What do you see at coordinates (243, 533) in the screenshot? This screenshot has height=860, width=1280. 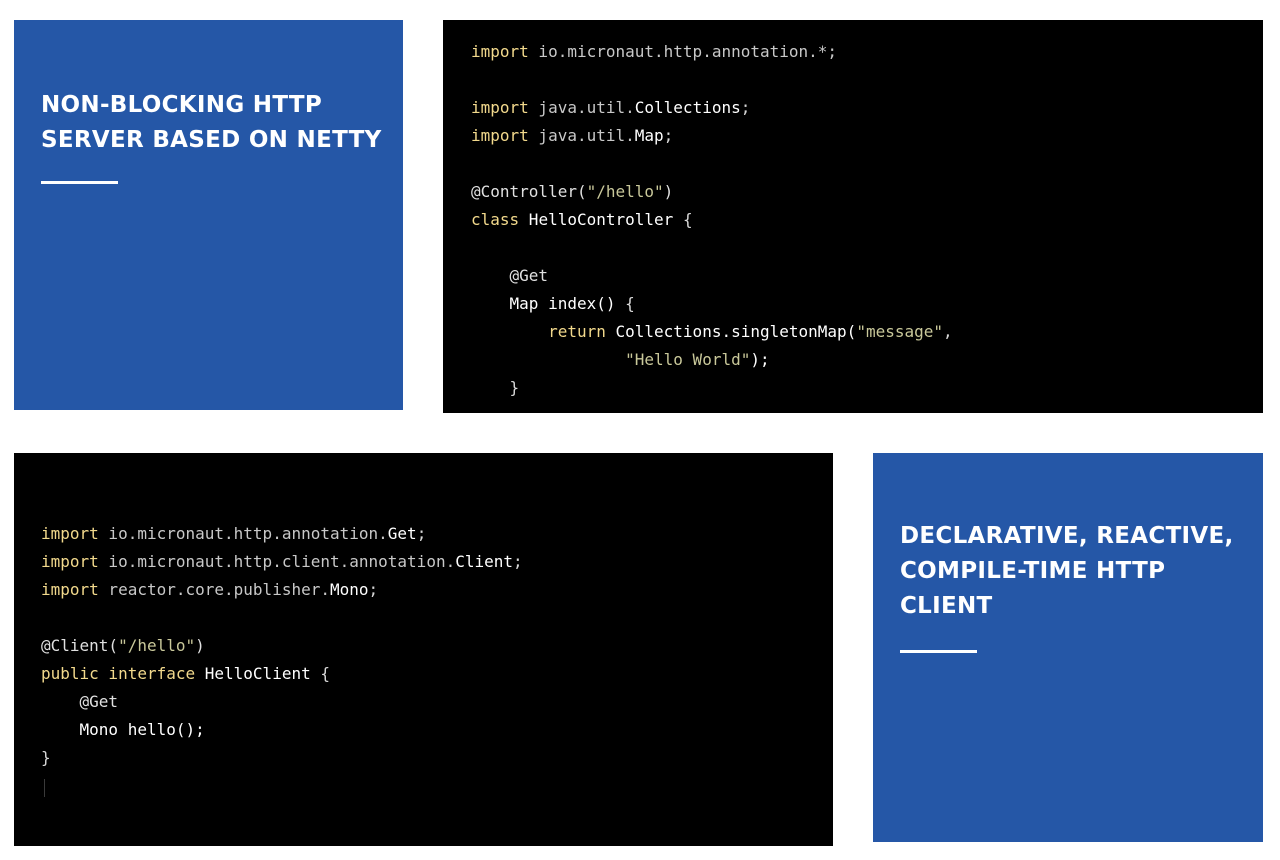 I see `code-token: io.micronaut.http.annotation.` at bounding box center [243, 533].